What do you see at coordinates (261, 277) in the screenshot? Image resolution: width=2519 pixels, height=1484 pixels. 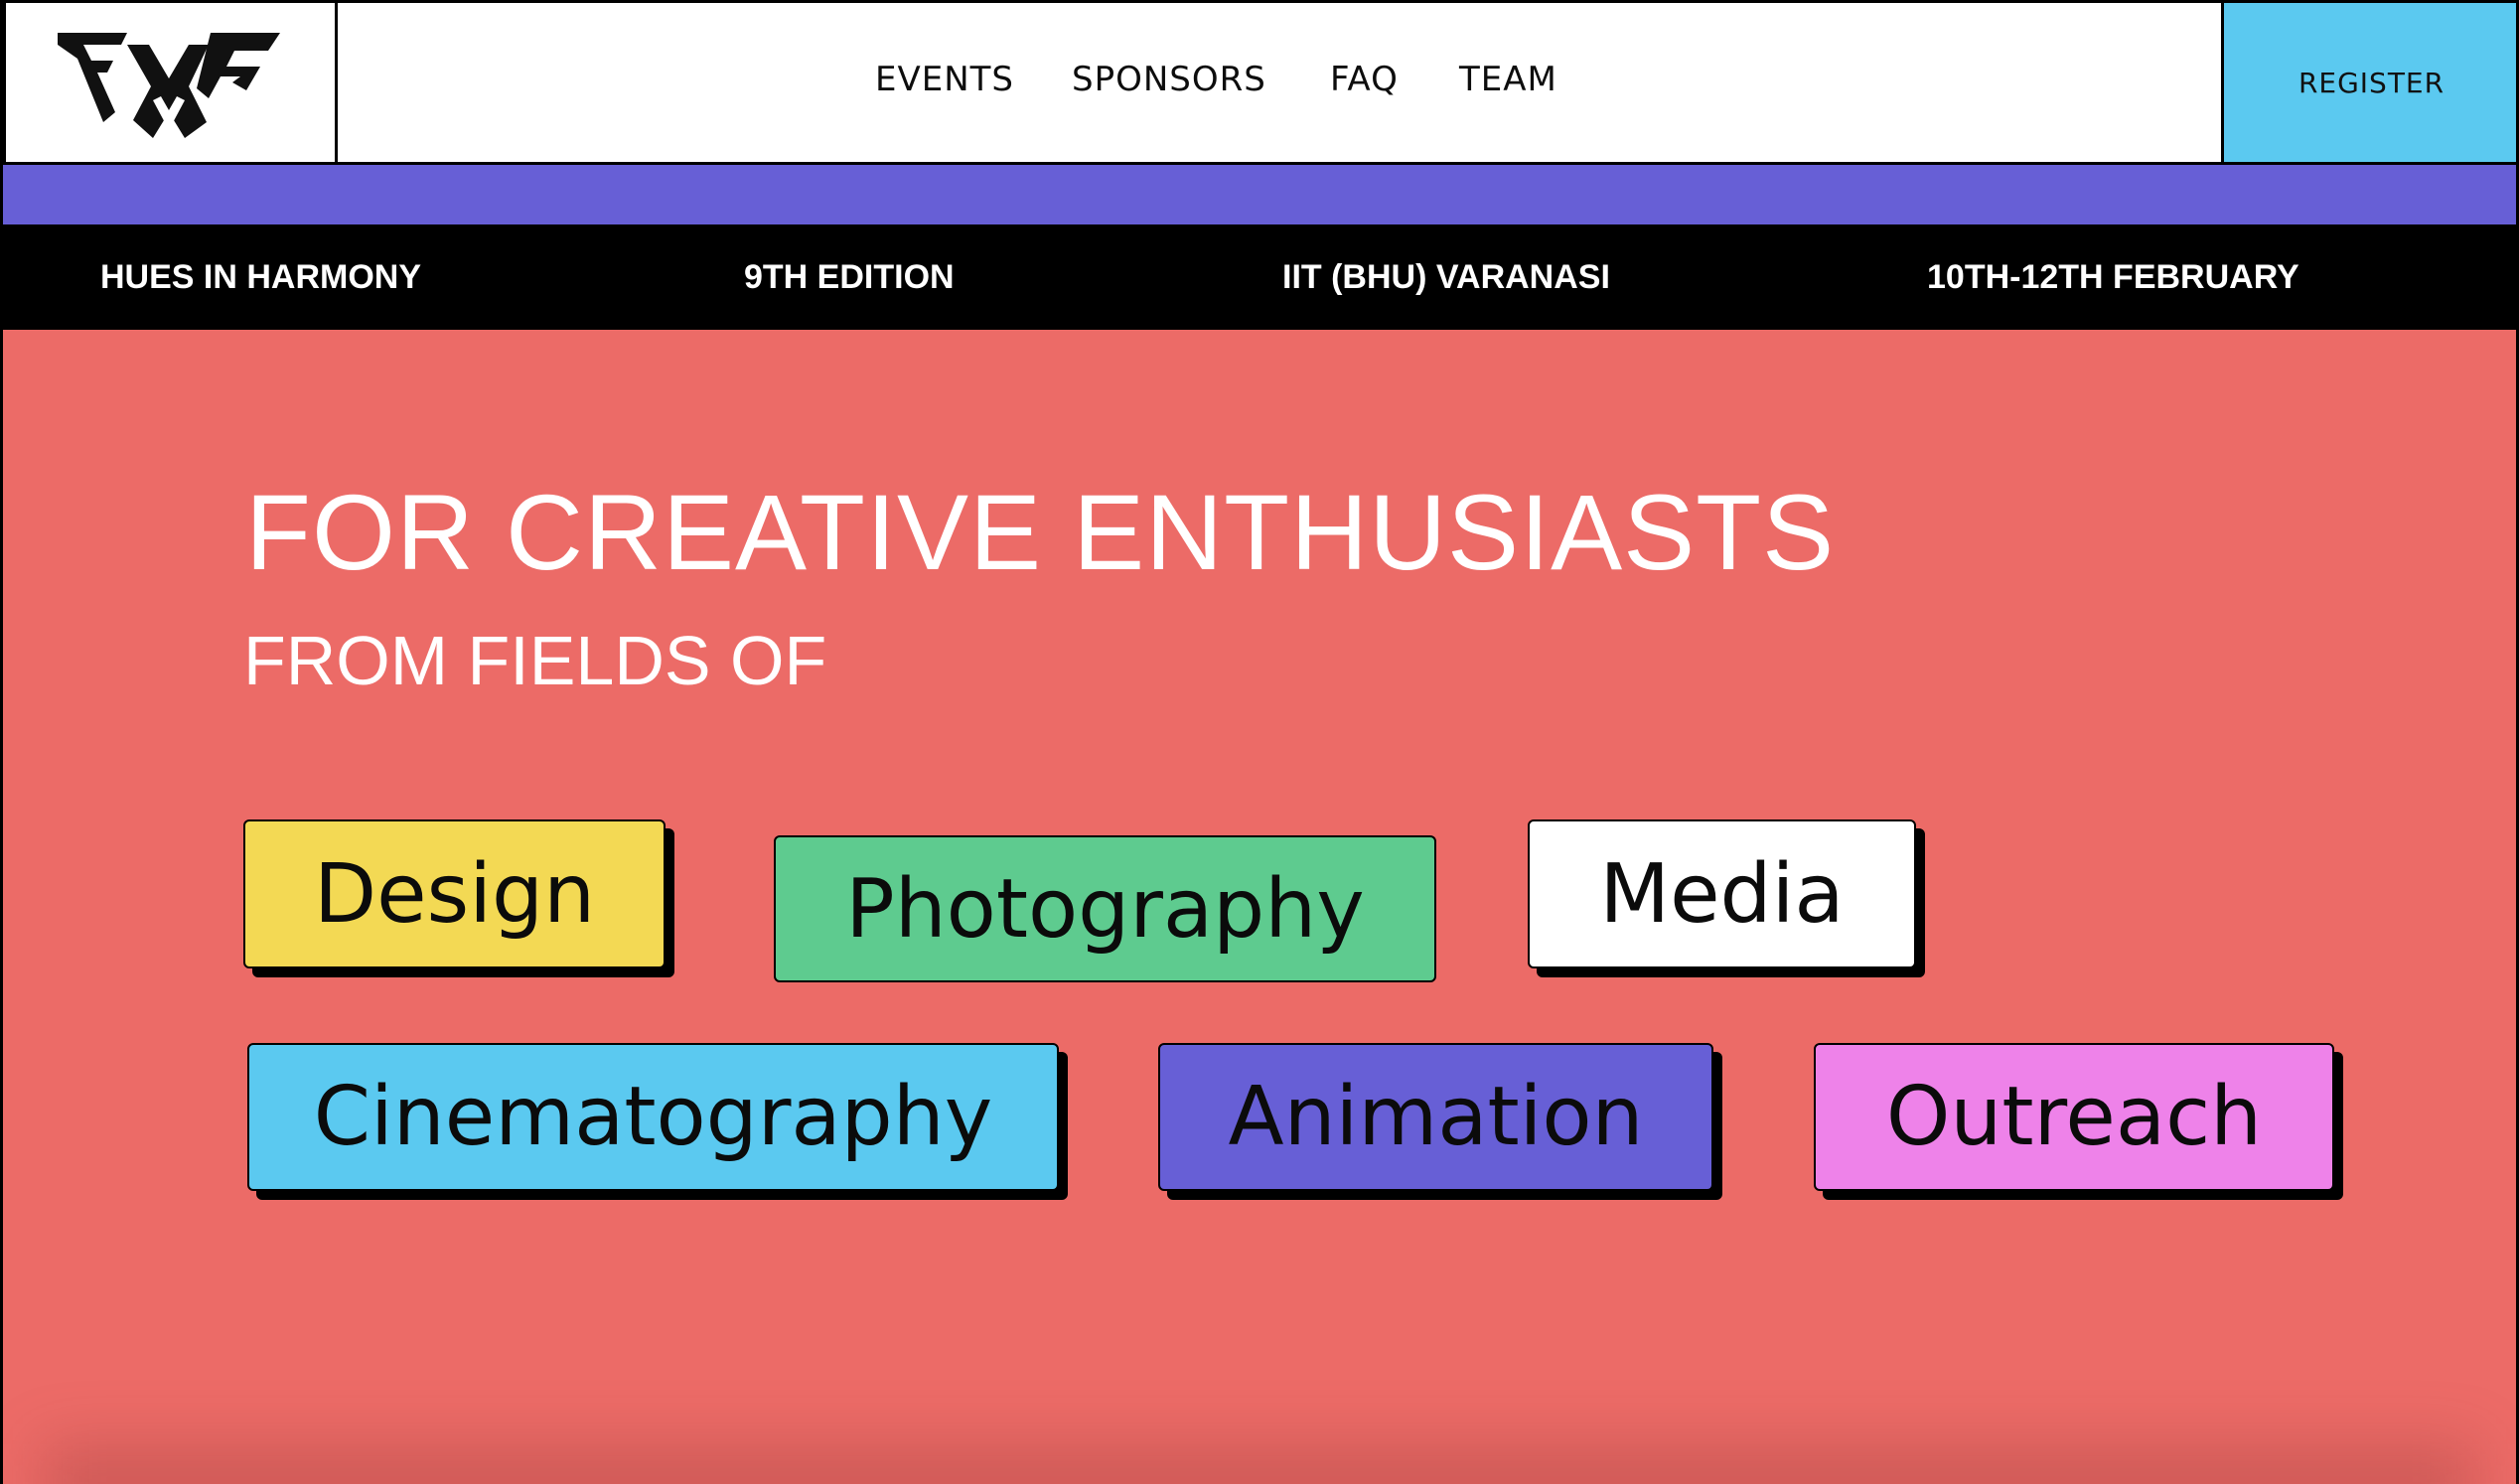 I see `ticker-theme: HUES IN HARMONY` at bounding box center [261, 277].